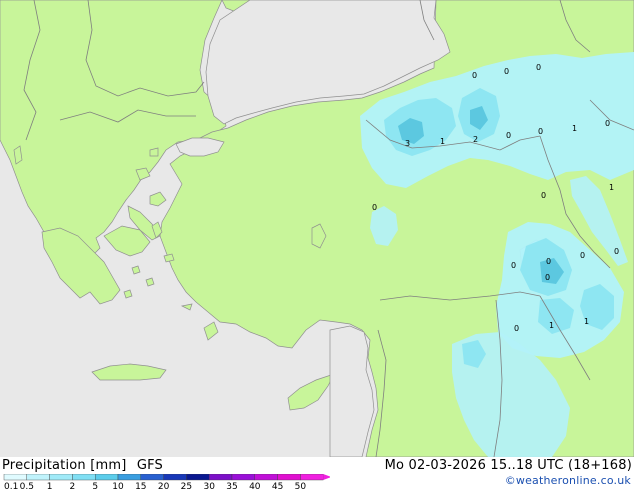 The image size is (634, 490). What do you see at coordinates (255, 486) in the screenshot?
I see `legend-value-label: 40` at bounding box center [255, 486].